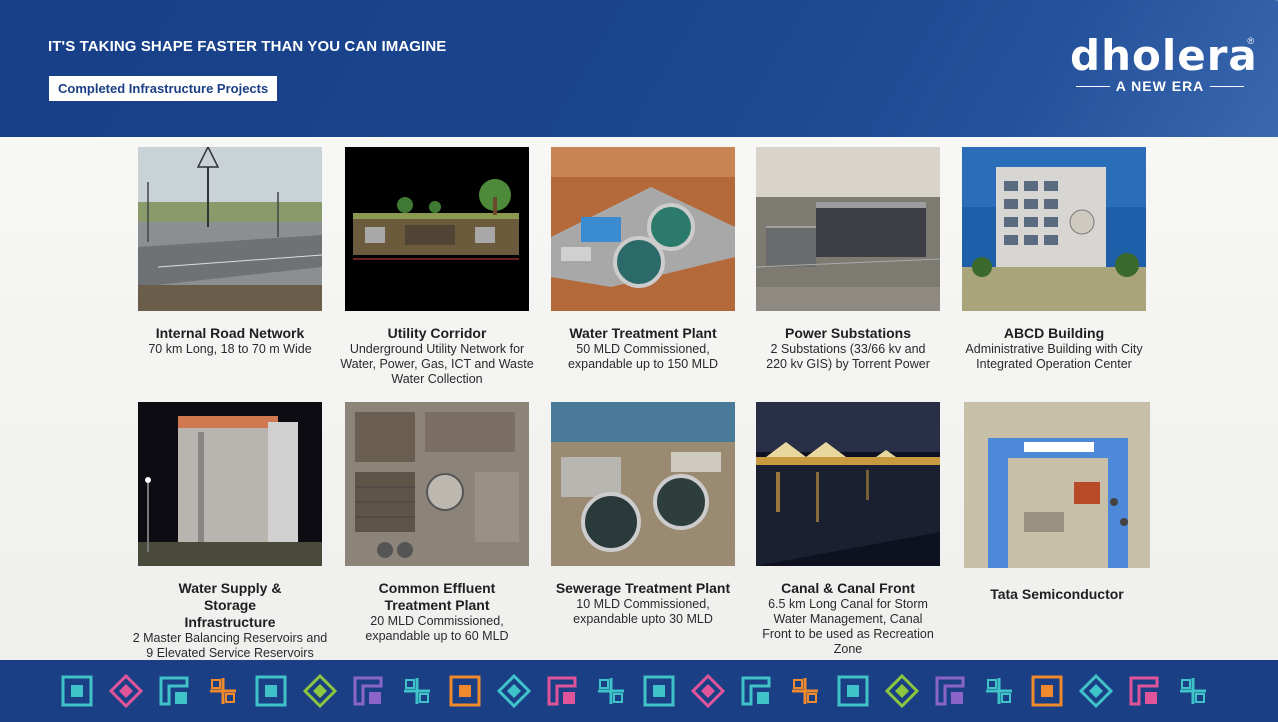 Image resolution: width=1278 pixels, height=722 pixels. Describe the element at coordinates (848, 333) in the screenshot. I see `project-title: Power Substations` at that location.